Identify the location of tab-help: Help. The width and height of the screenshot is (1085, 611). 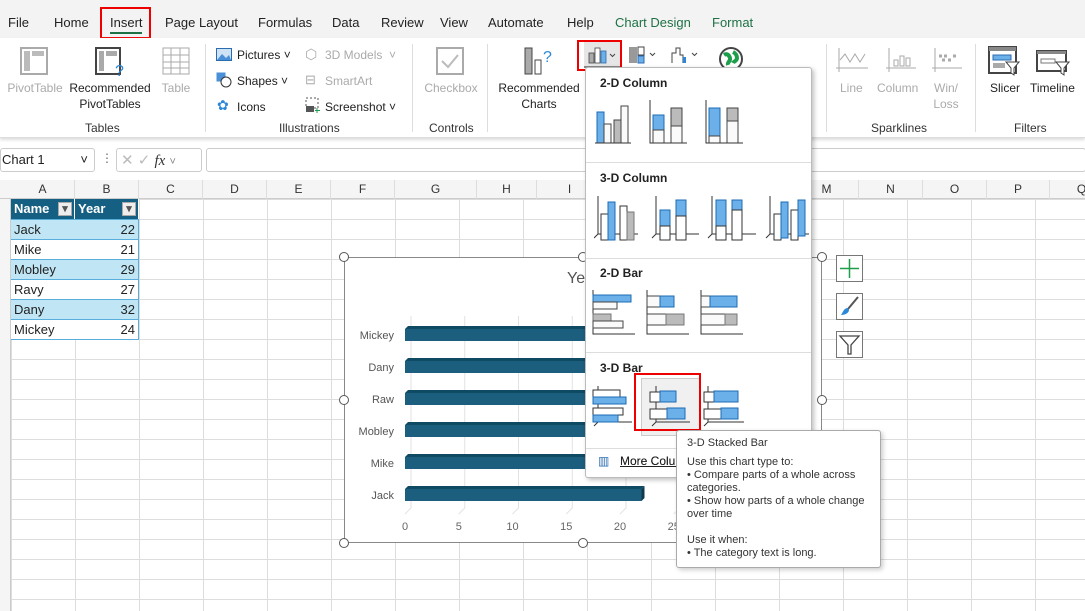
(580, 22).